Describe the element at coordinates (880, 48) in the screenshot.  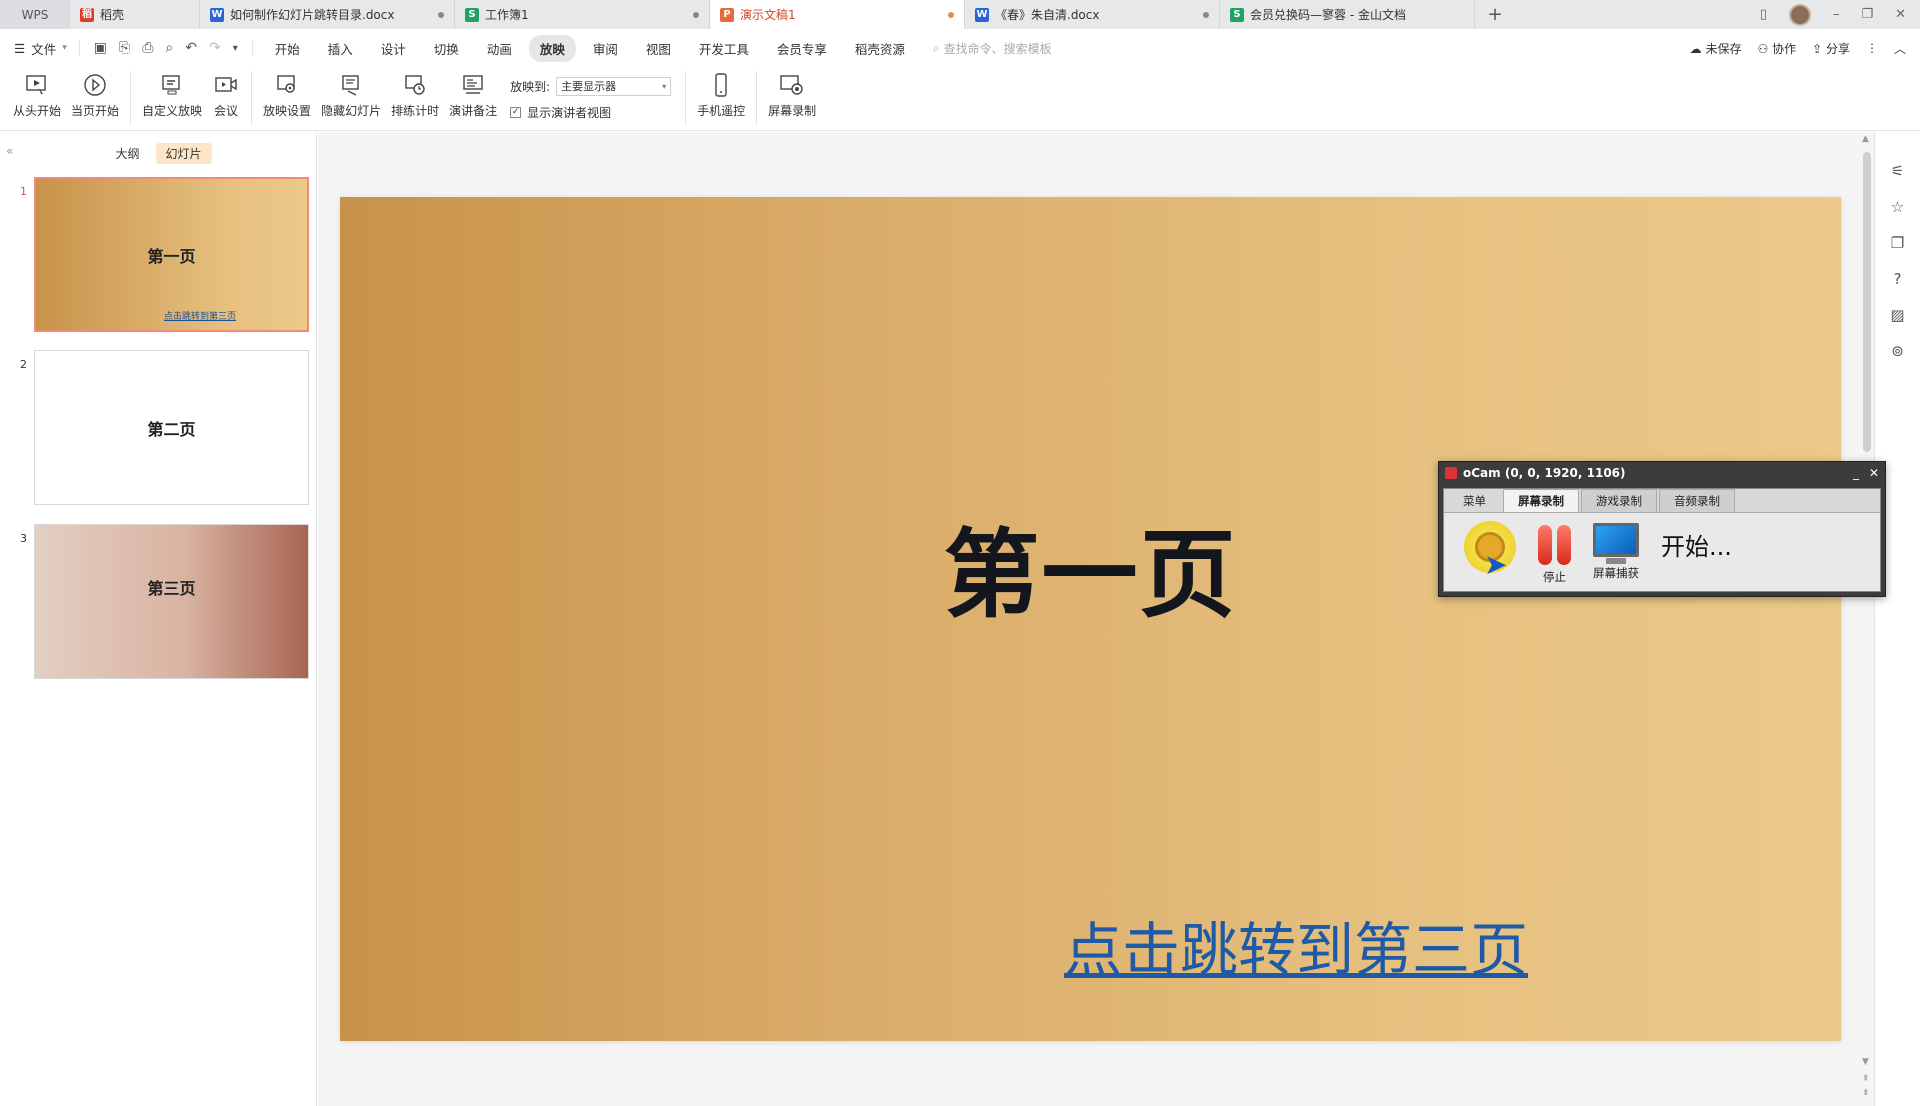
I see `tab-docer-resources: 稻壳资源` at that location.